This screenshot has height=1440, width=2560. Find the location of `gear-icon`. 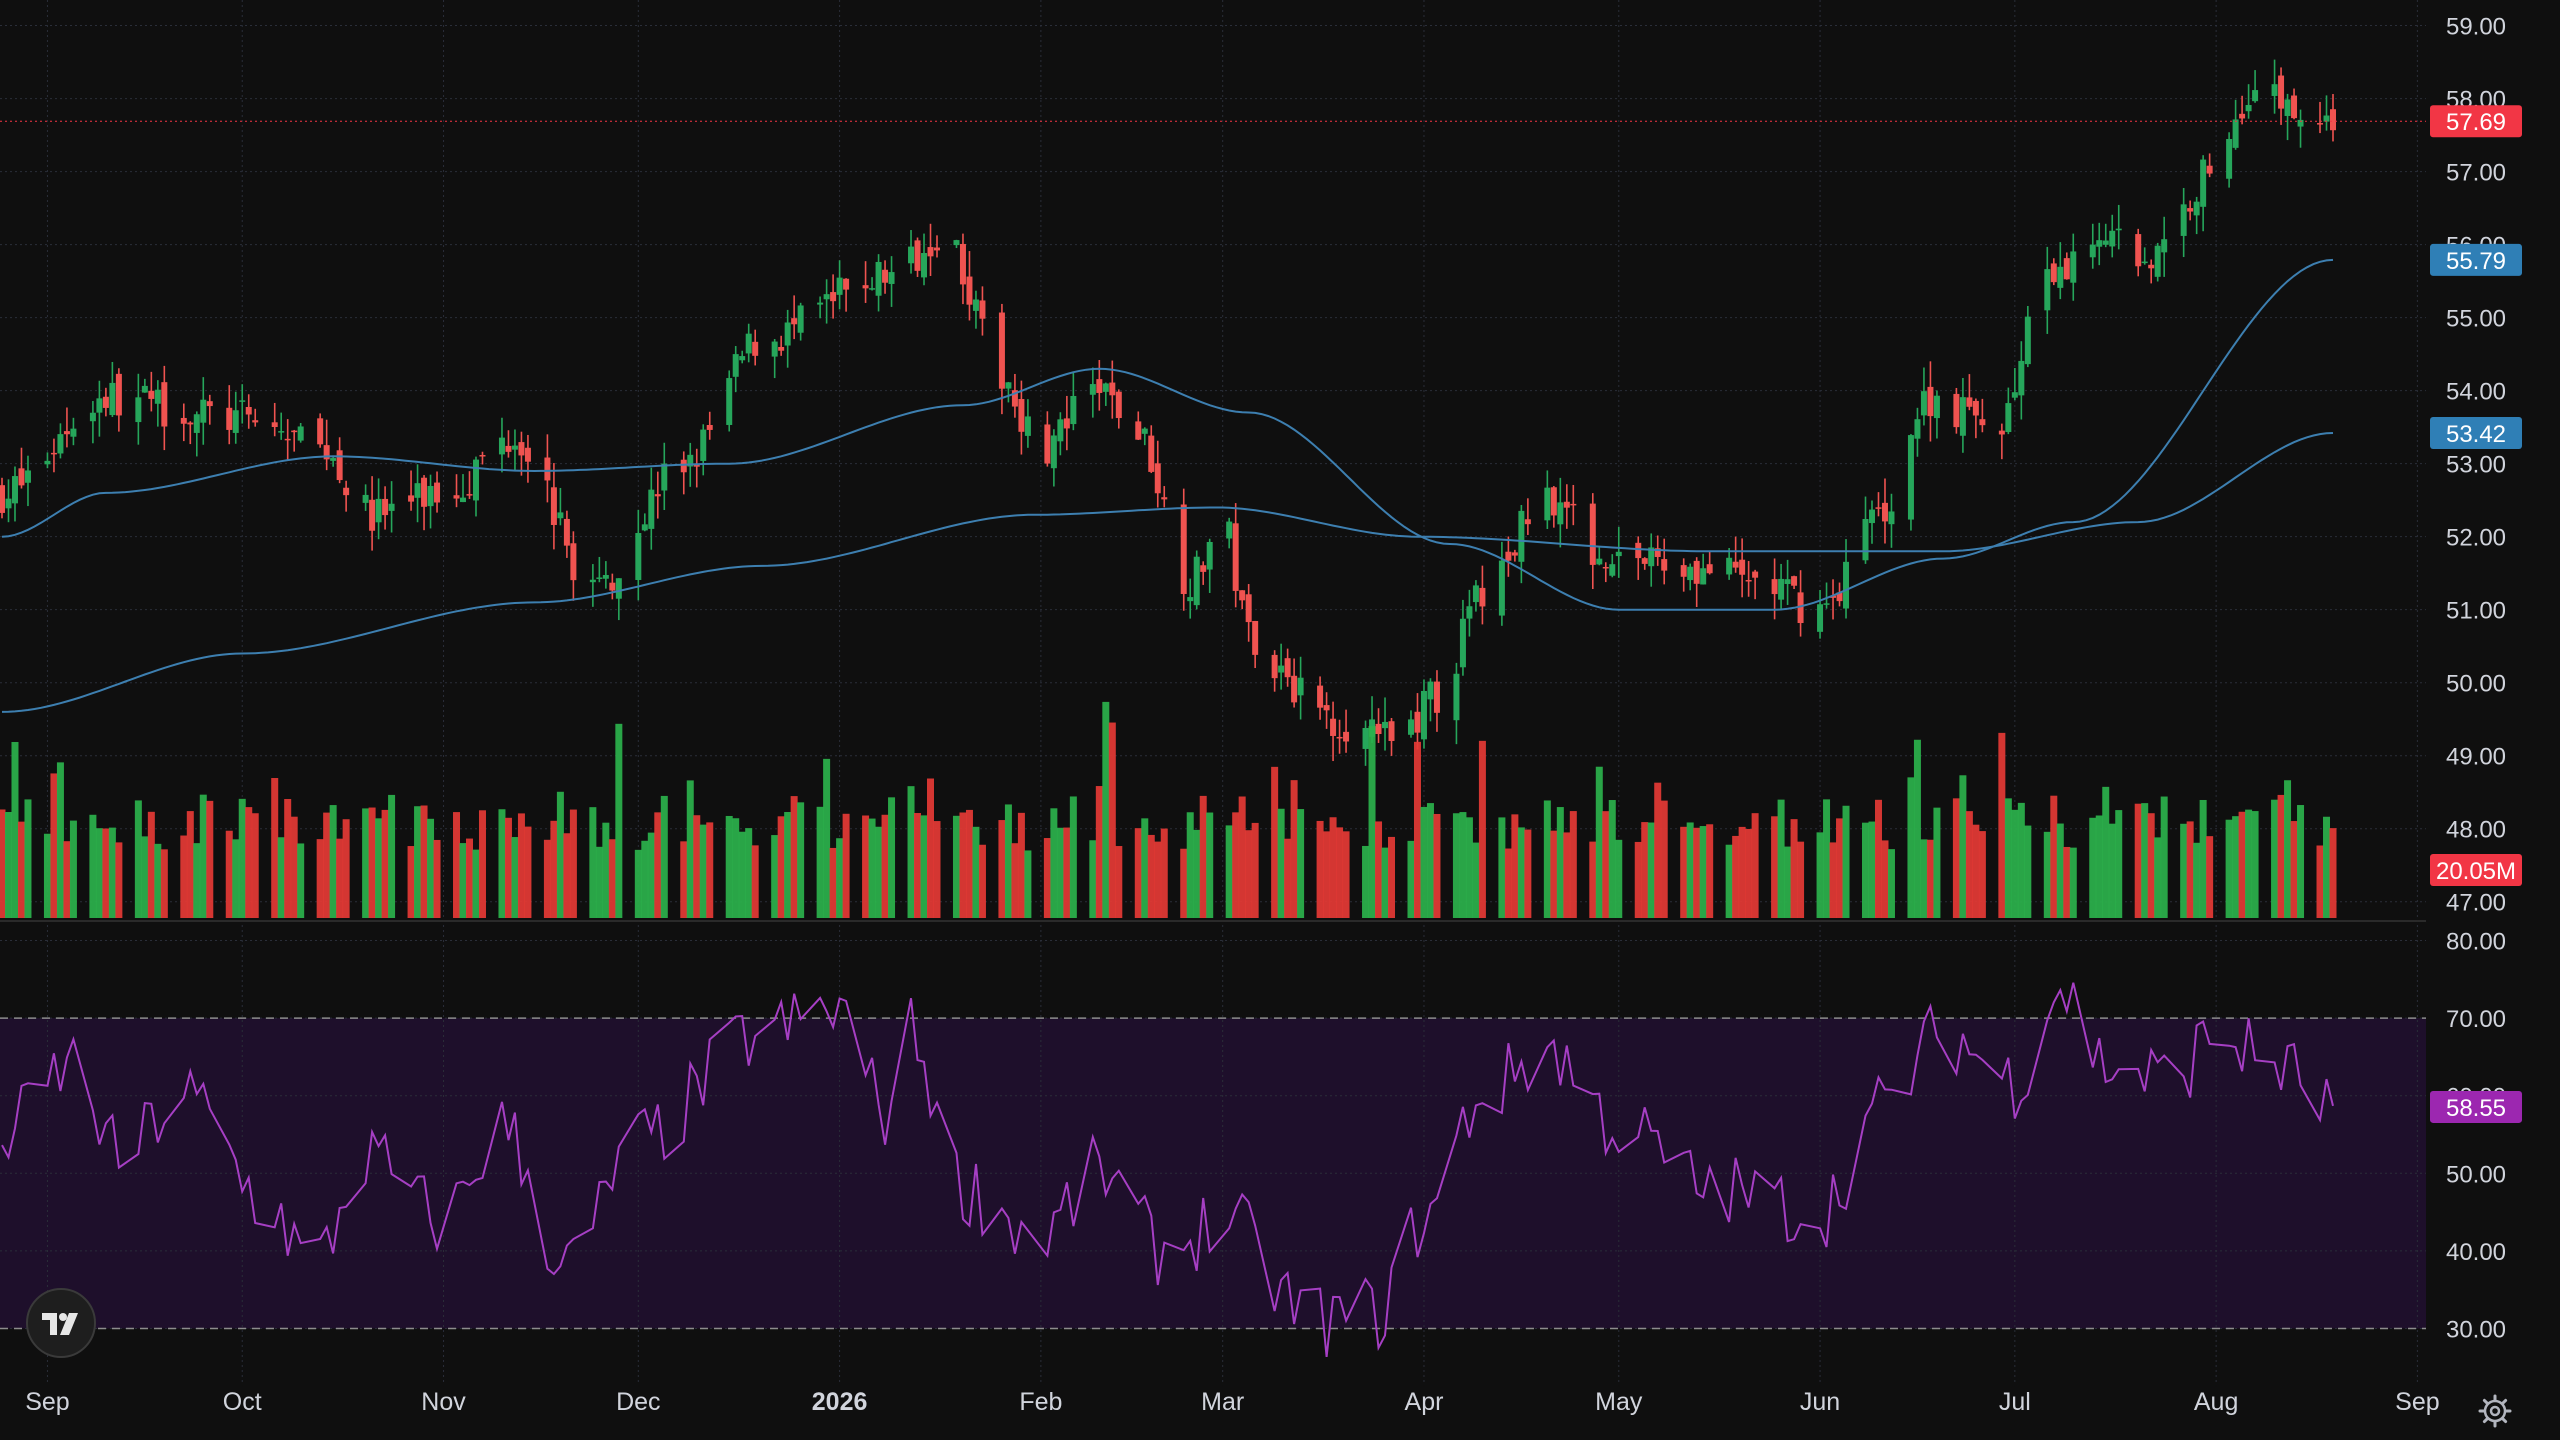

gear-icon is located at coordinates (2495, 1411).